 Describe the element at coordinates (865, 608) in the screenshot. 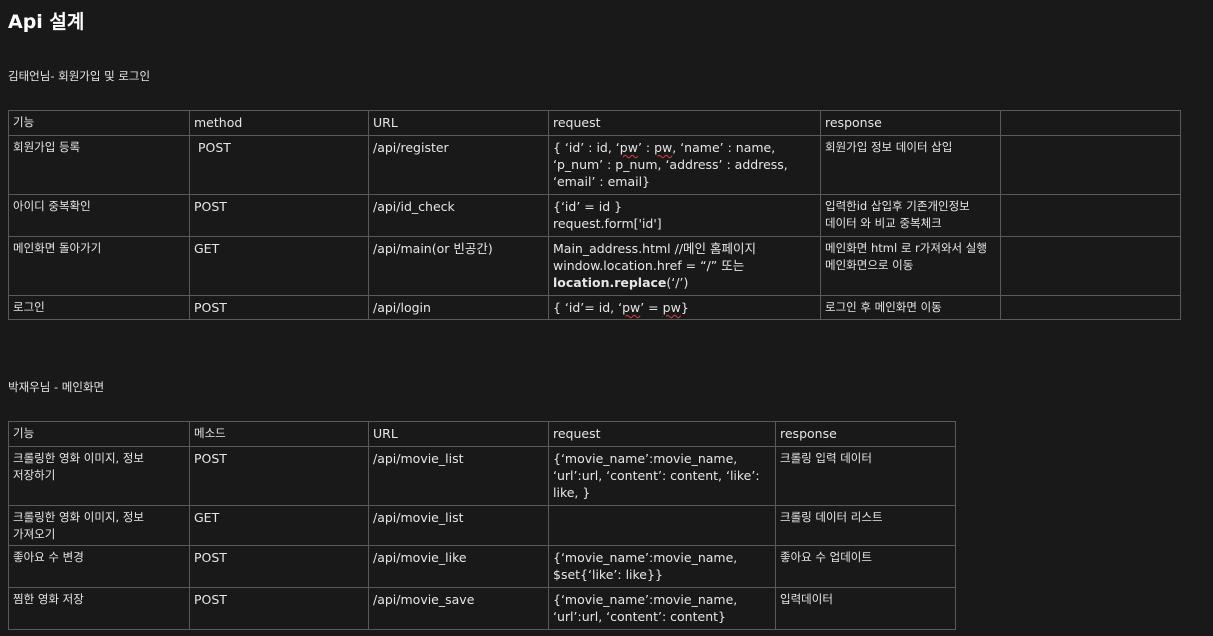

I see `response-cell: 입력데이터` at that location.